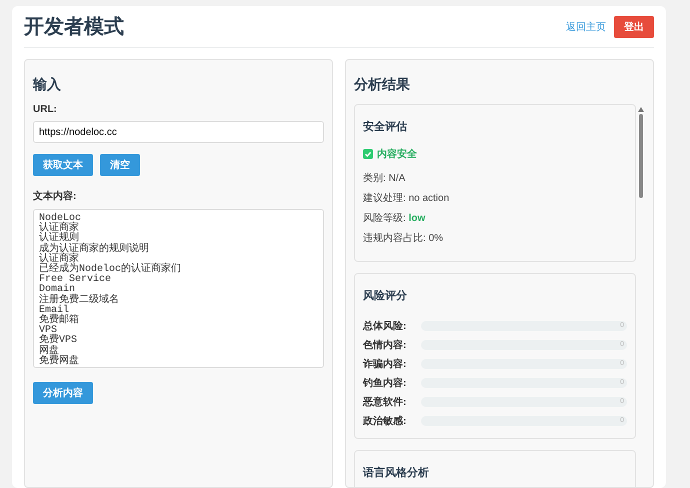 The height and width of the screenshot is (488, 690). I want to click on safety-status: 内容安全, so click(495, 154).